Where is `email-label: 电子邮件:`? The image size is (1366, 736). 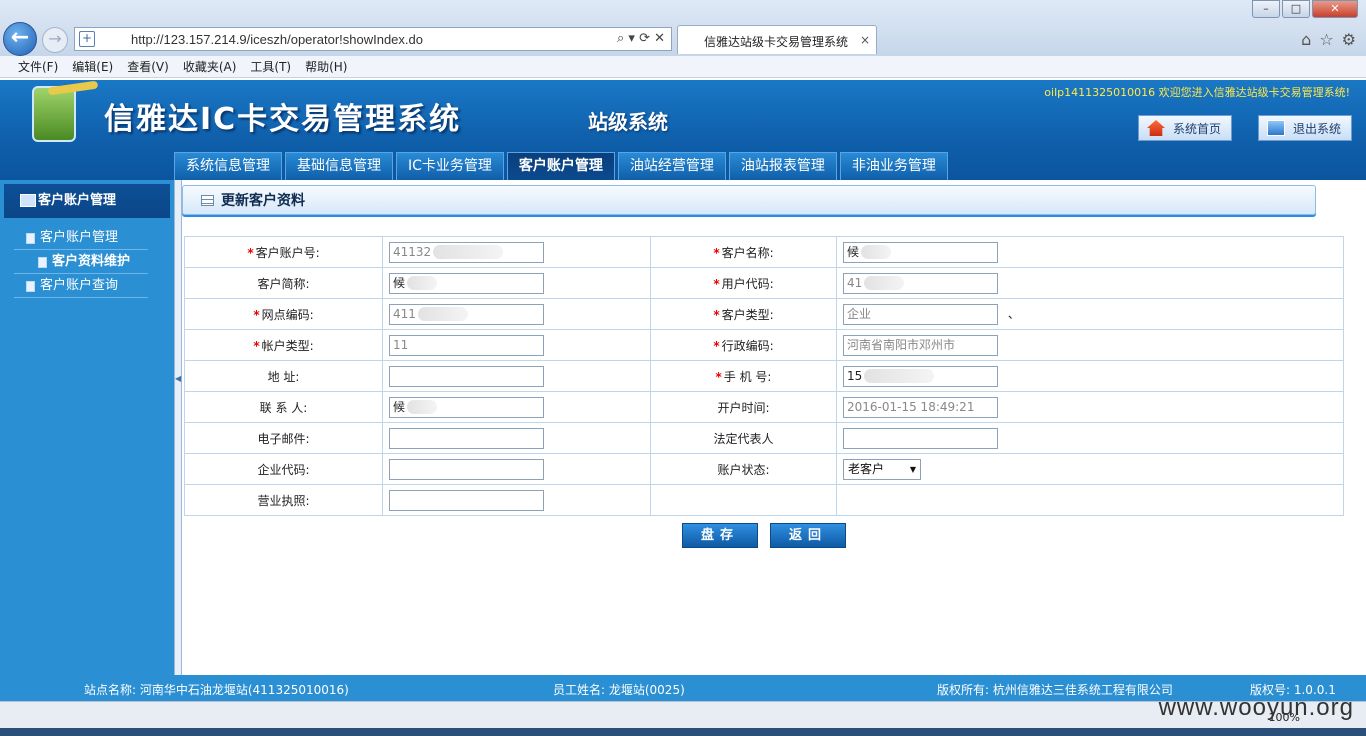 email-label: 电子邮件: is located at coordinates (283, 438).